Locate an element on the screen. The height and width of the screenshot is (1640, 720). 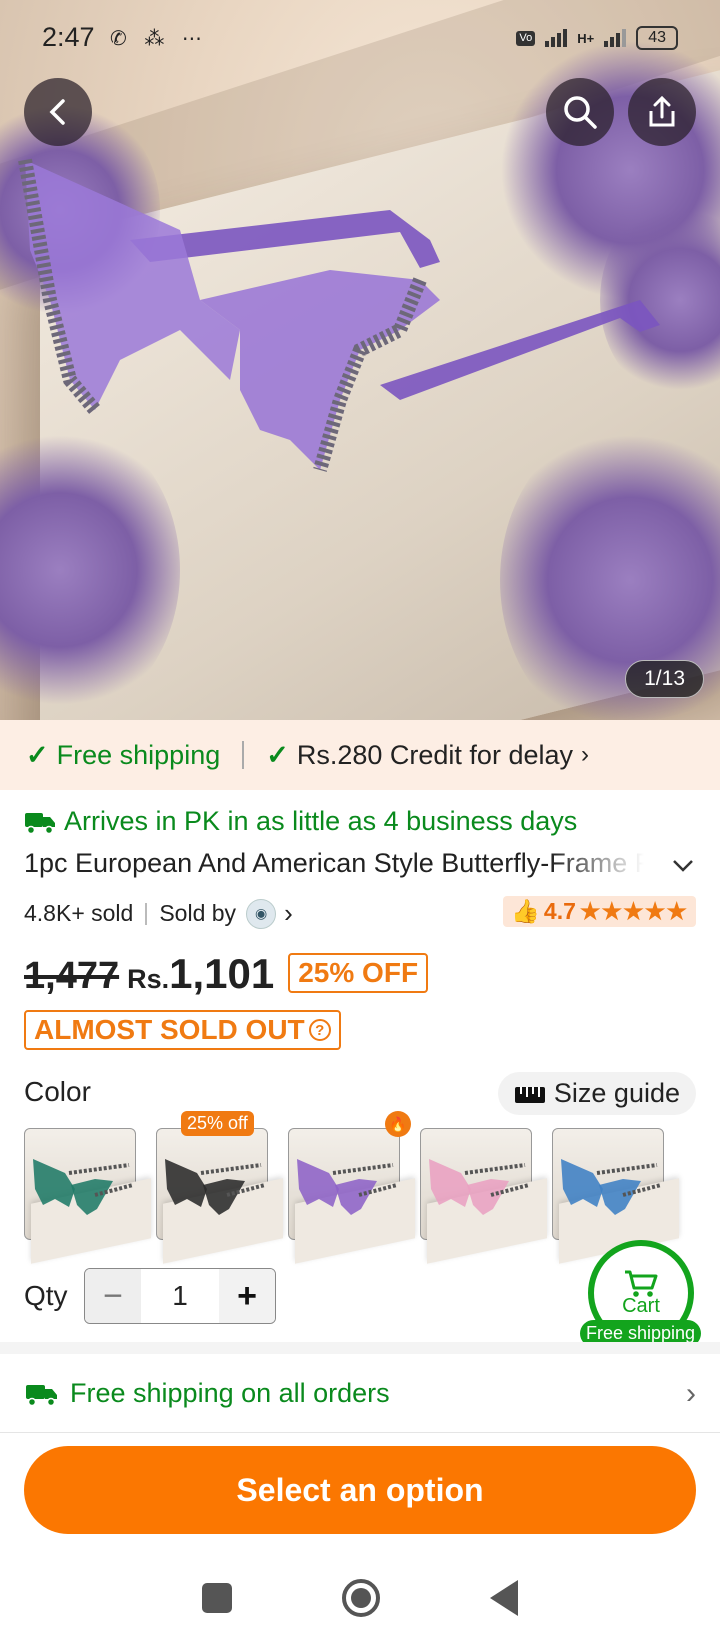
back-nav-button is located at coordinates (504, 1598).